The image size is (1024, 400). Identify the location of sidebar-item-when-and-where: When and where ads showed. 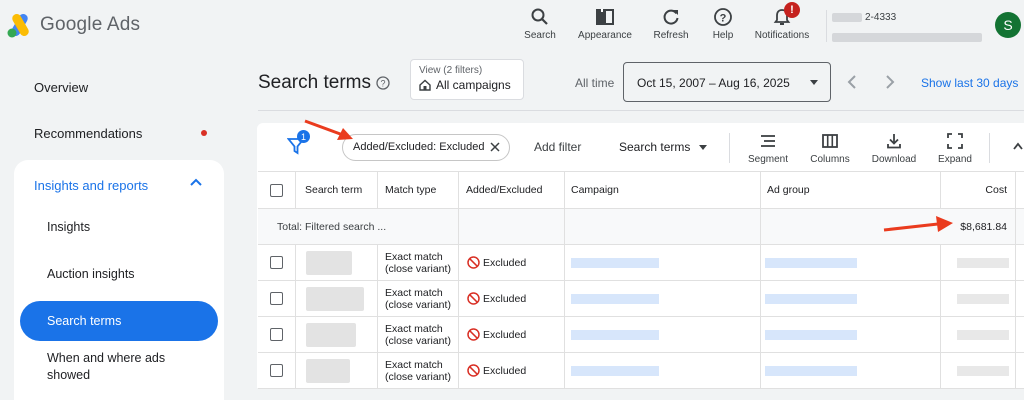
(117, 367).